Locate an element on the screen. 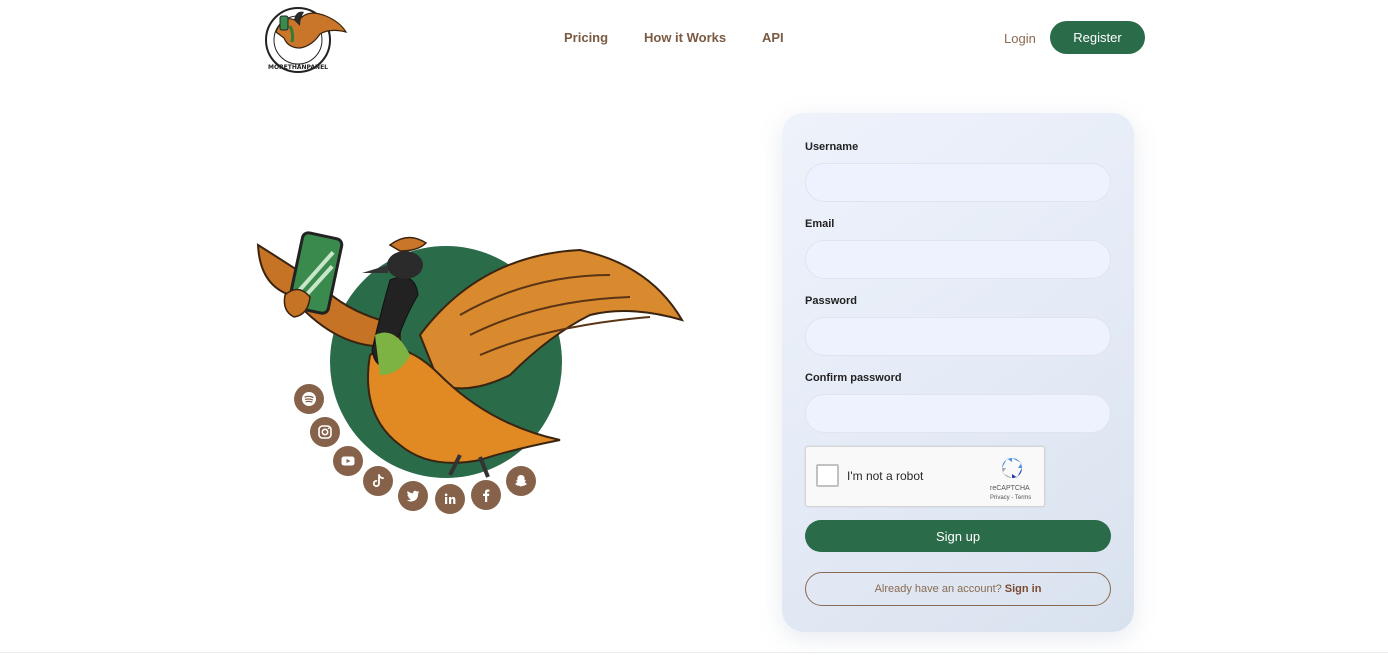  nav-how-it-works: How it Works is located at coordinates (685, 37).